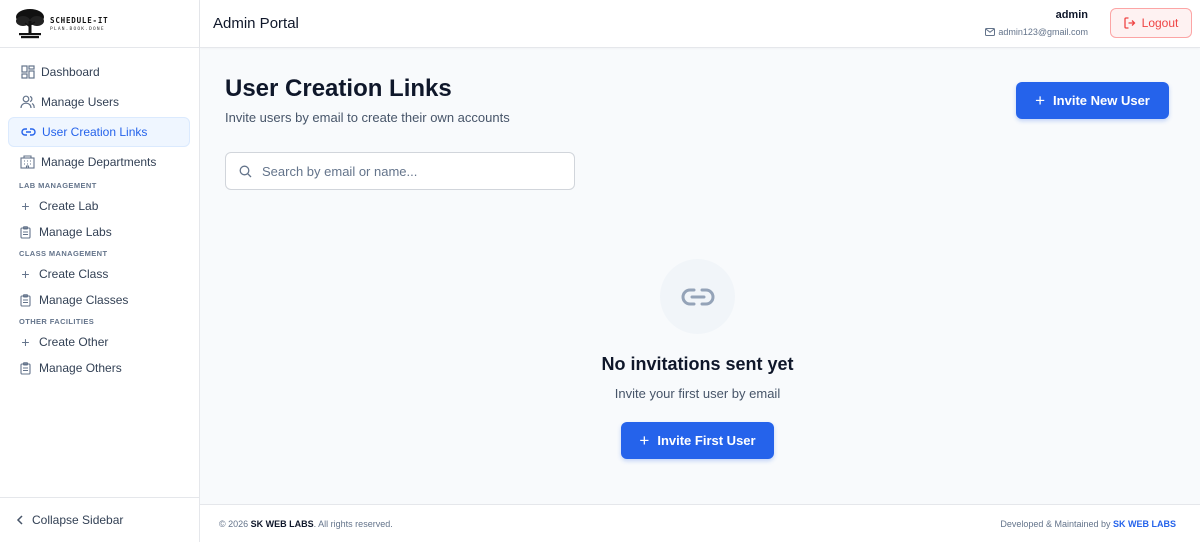 The image size is (1200, 542). I want to click on user-info: admin admin123@gmail.com, so click(1036, 23).